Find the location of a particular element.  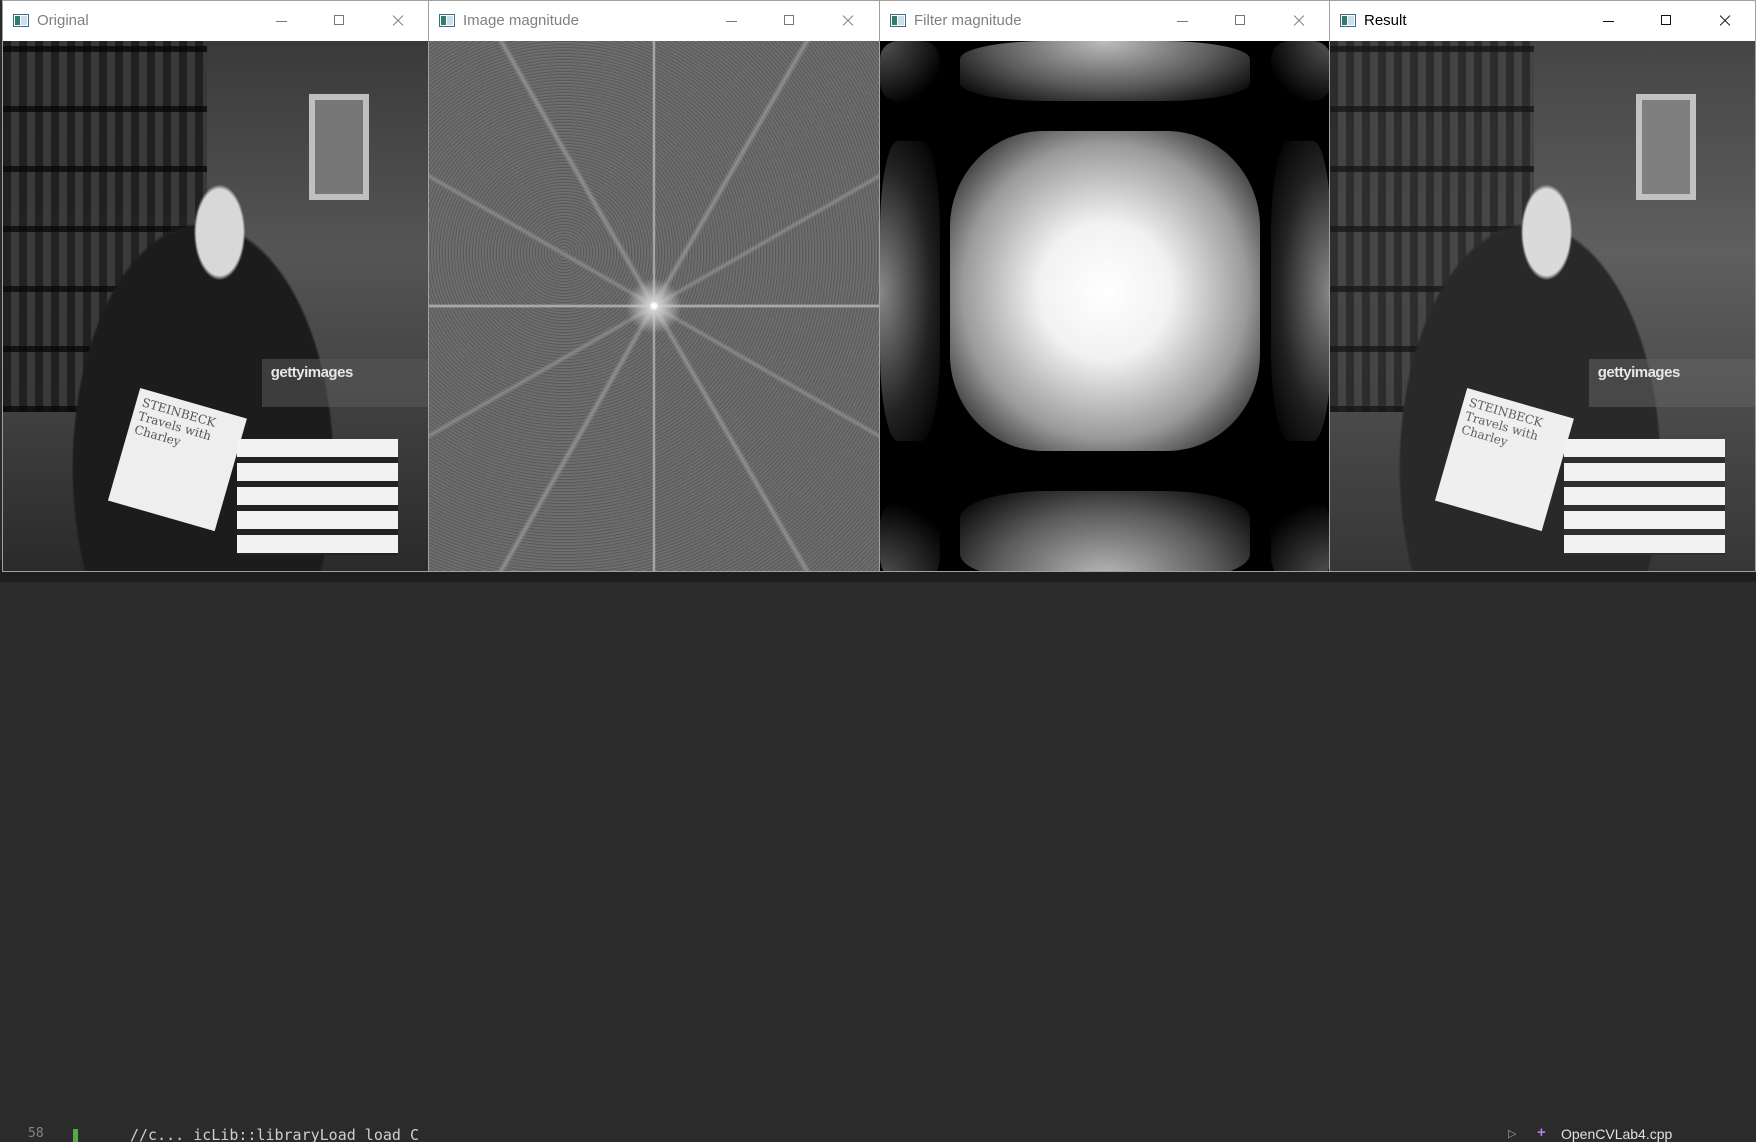

chevron-right-icon: ▷ is located at coordinates (1512, 1133).